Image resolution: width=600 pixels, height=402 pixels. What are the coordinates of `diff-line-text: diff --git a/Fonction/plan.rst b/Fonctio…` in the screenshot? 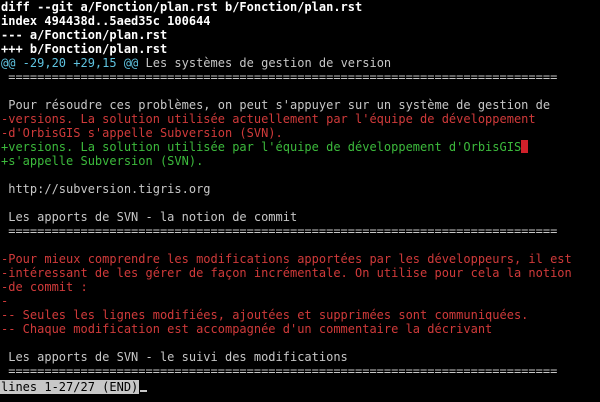 It's located at (182, 7).